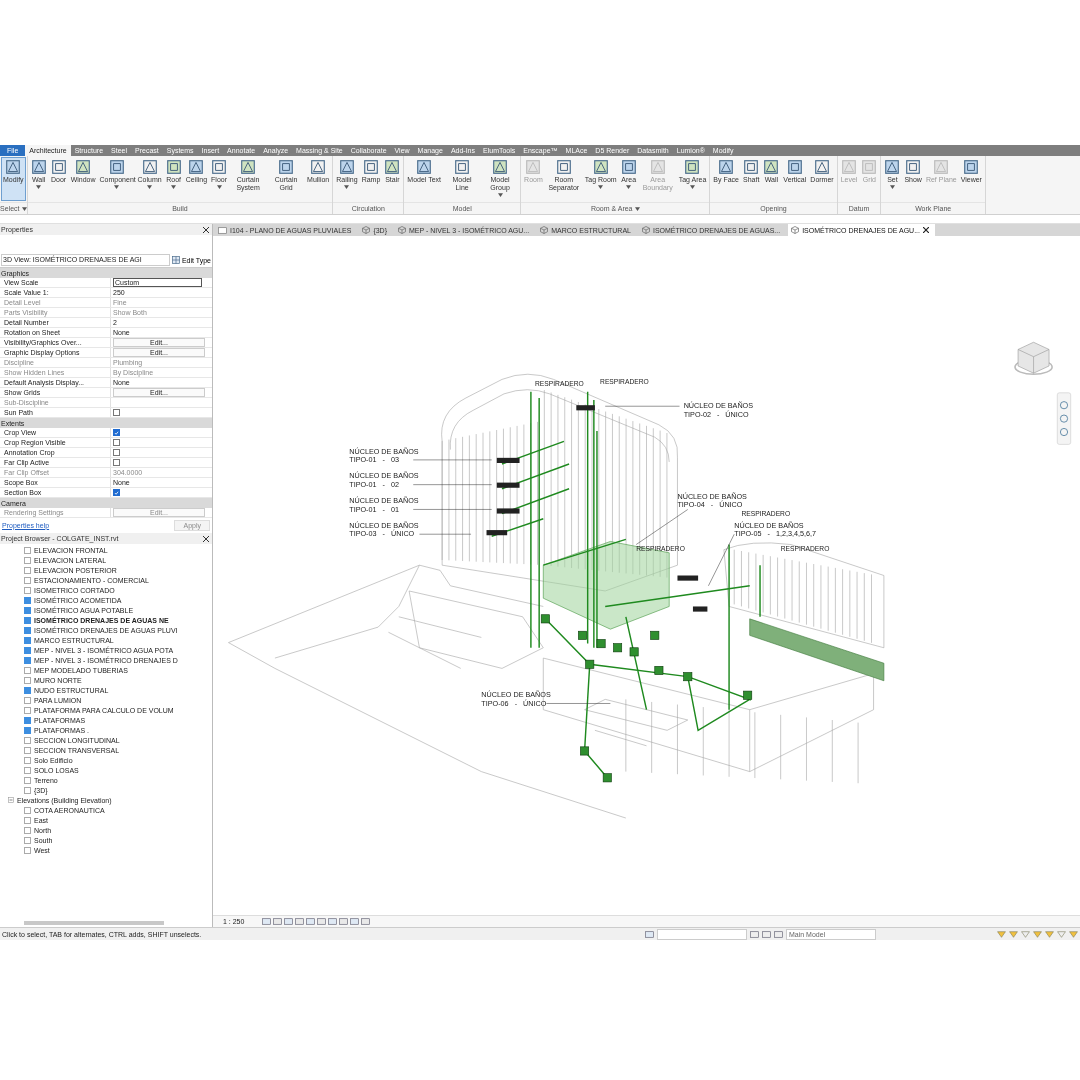 Image resolution: width=1080 pixels, height=1080 pixels. I want to click on workset-field, so click(702, 934).